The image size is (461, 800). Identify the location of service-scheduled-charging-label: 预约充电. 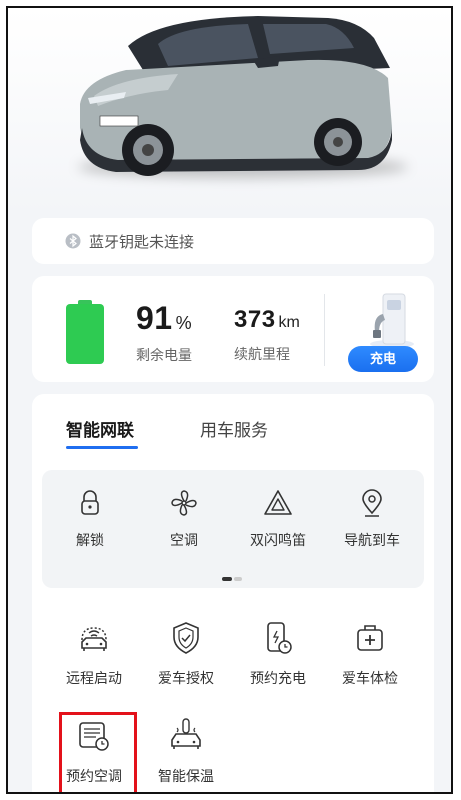
(278, 678).